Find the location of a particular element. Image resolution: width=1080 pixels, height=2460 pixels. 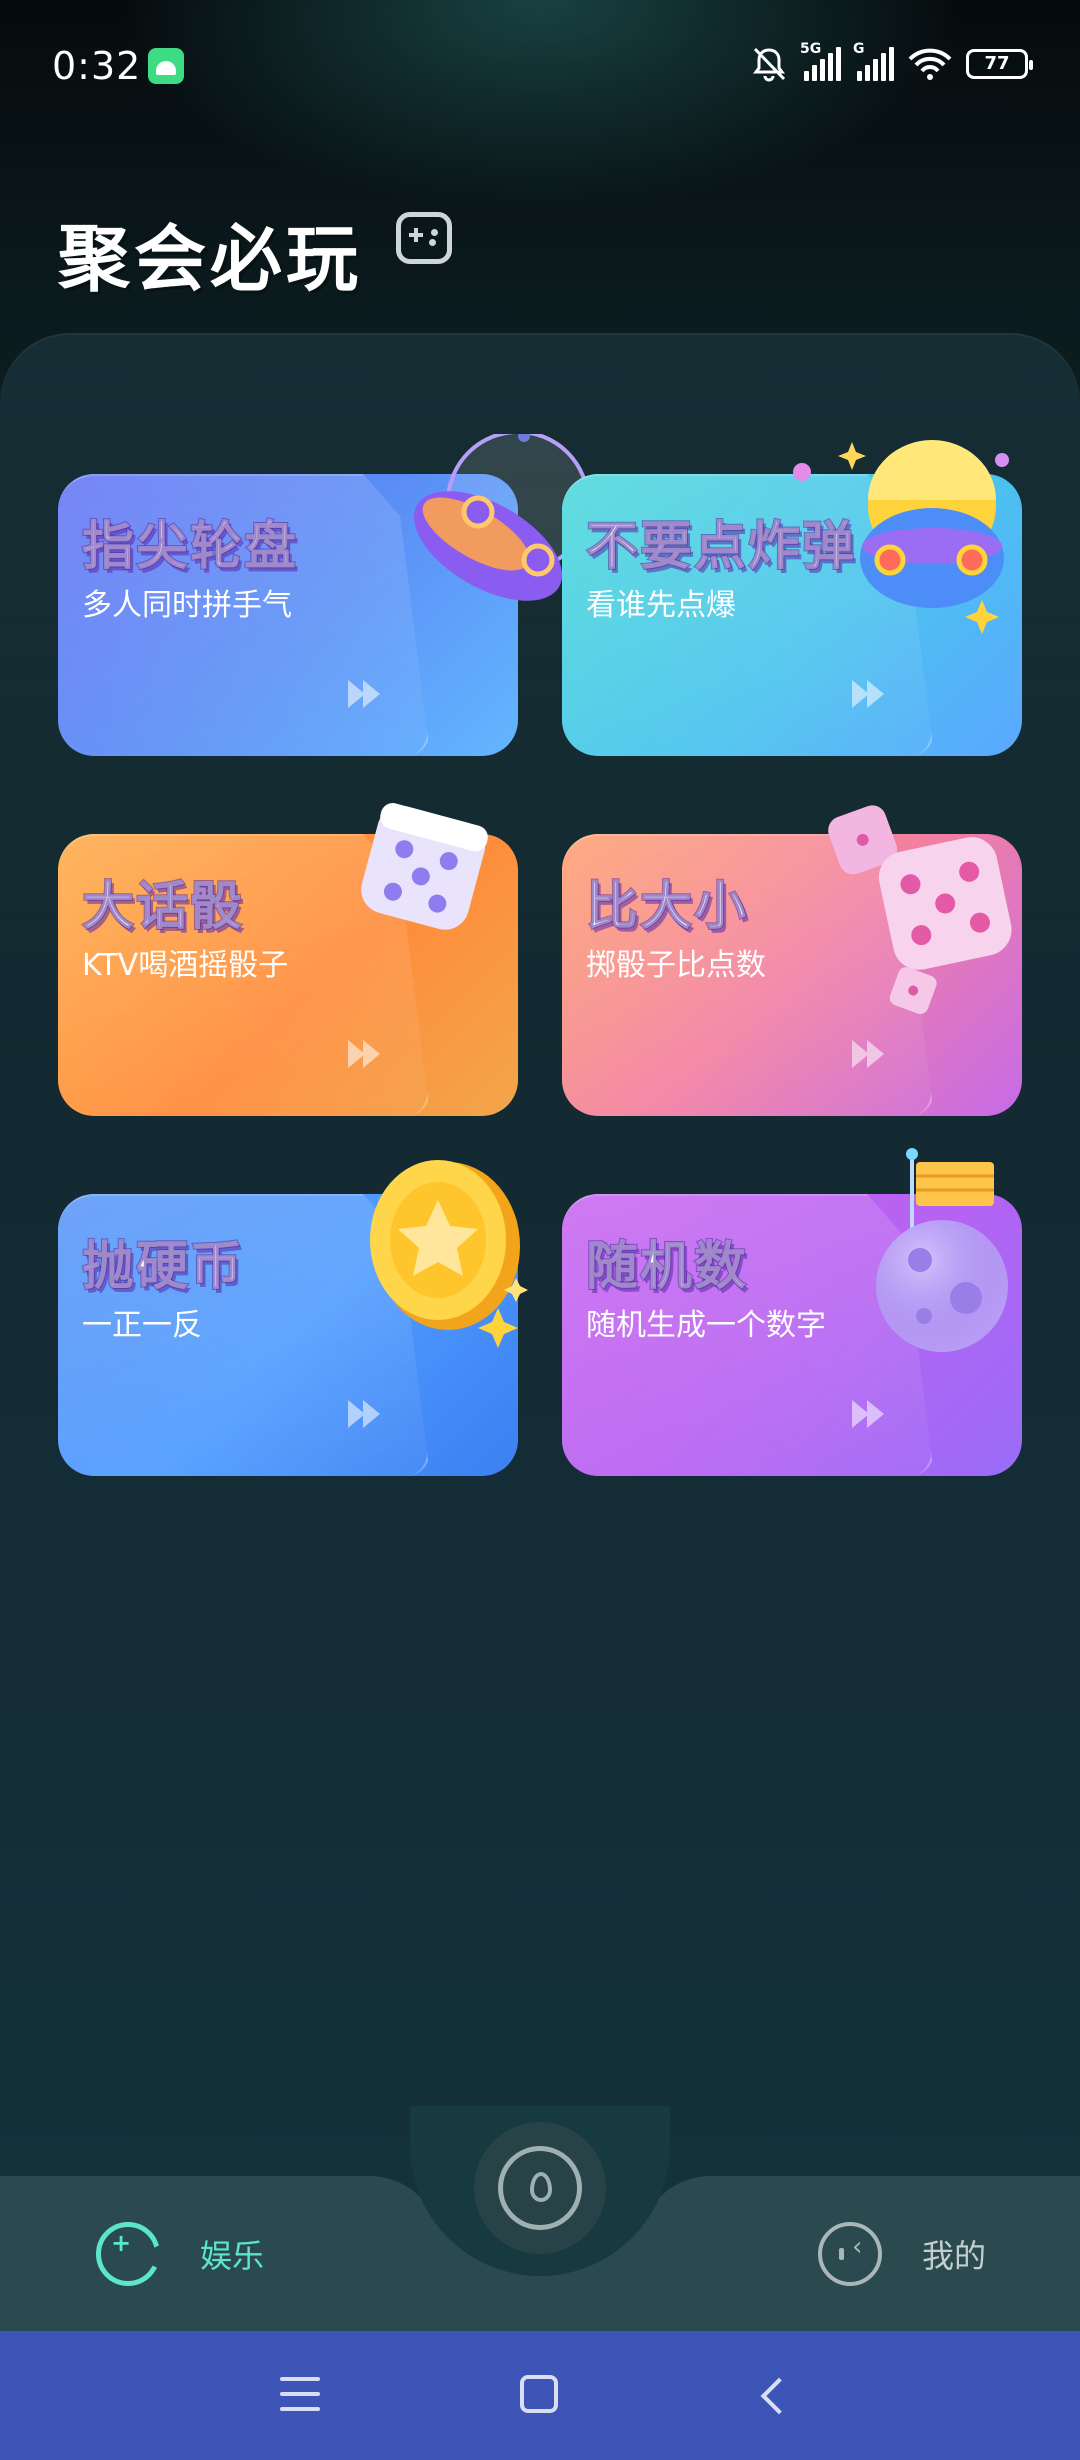

game-card-fingertip-wheel: 指尖轮盘 多人同时拼手气 is located at coordinates (323, 595).